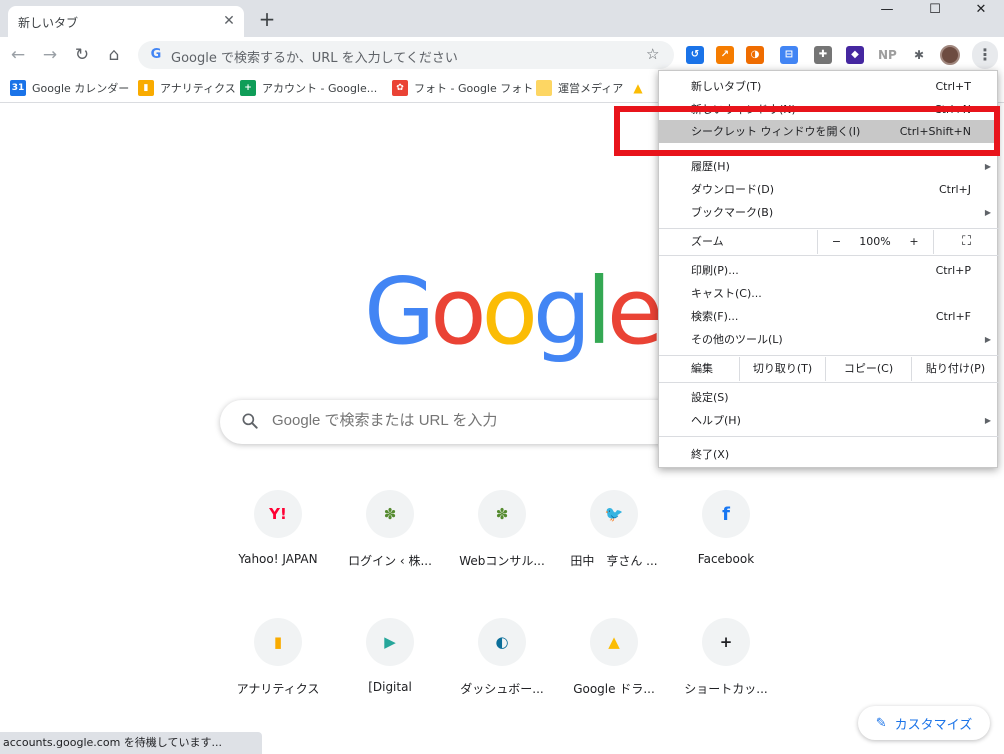 The width and height of the screenshot is (1004, 754). I want to click on shortcut-favicon-icon: +, so click(726, 642).